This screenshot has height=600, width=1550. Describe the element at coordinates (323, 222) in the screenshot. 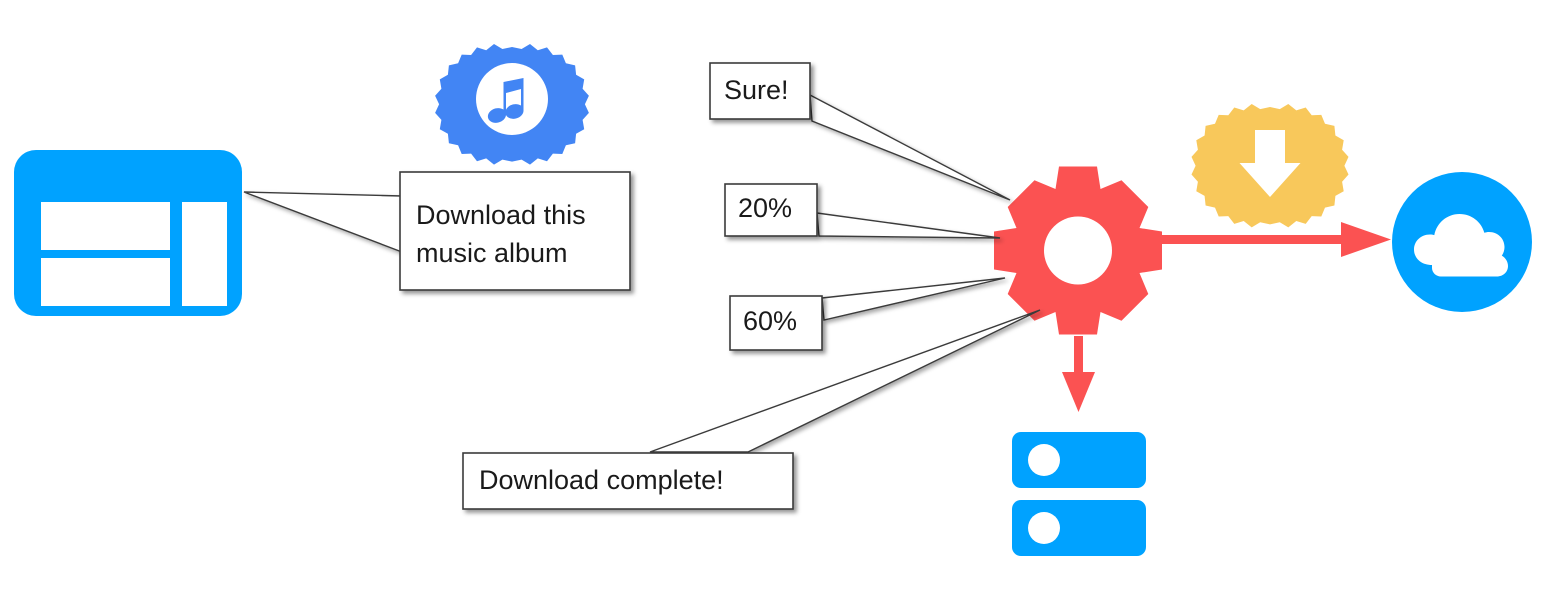

I see `callout-tail-download-request` at that location.